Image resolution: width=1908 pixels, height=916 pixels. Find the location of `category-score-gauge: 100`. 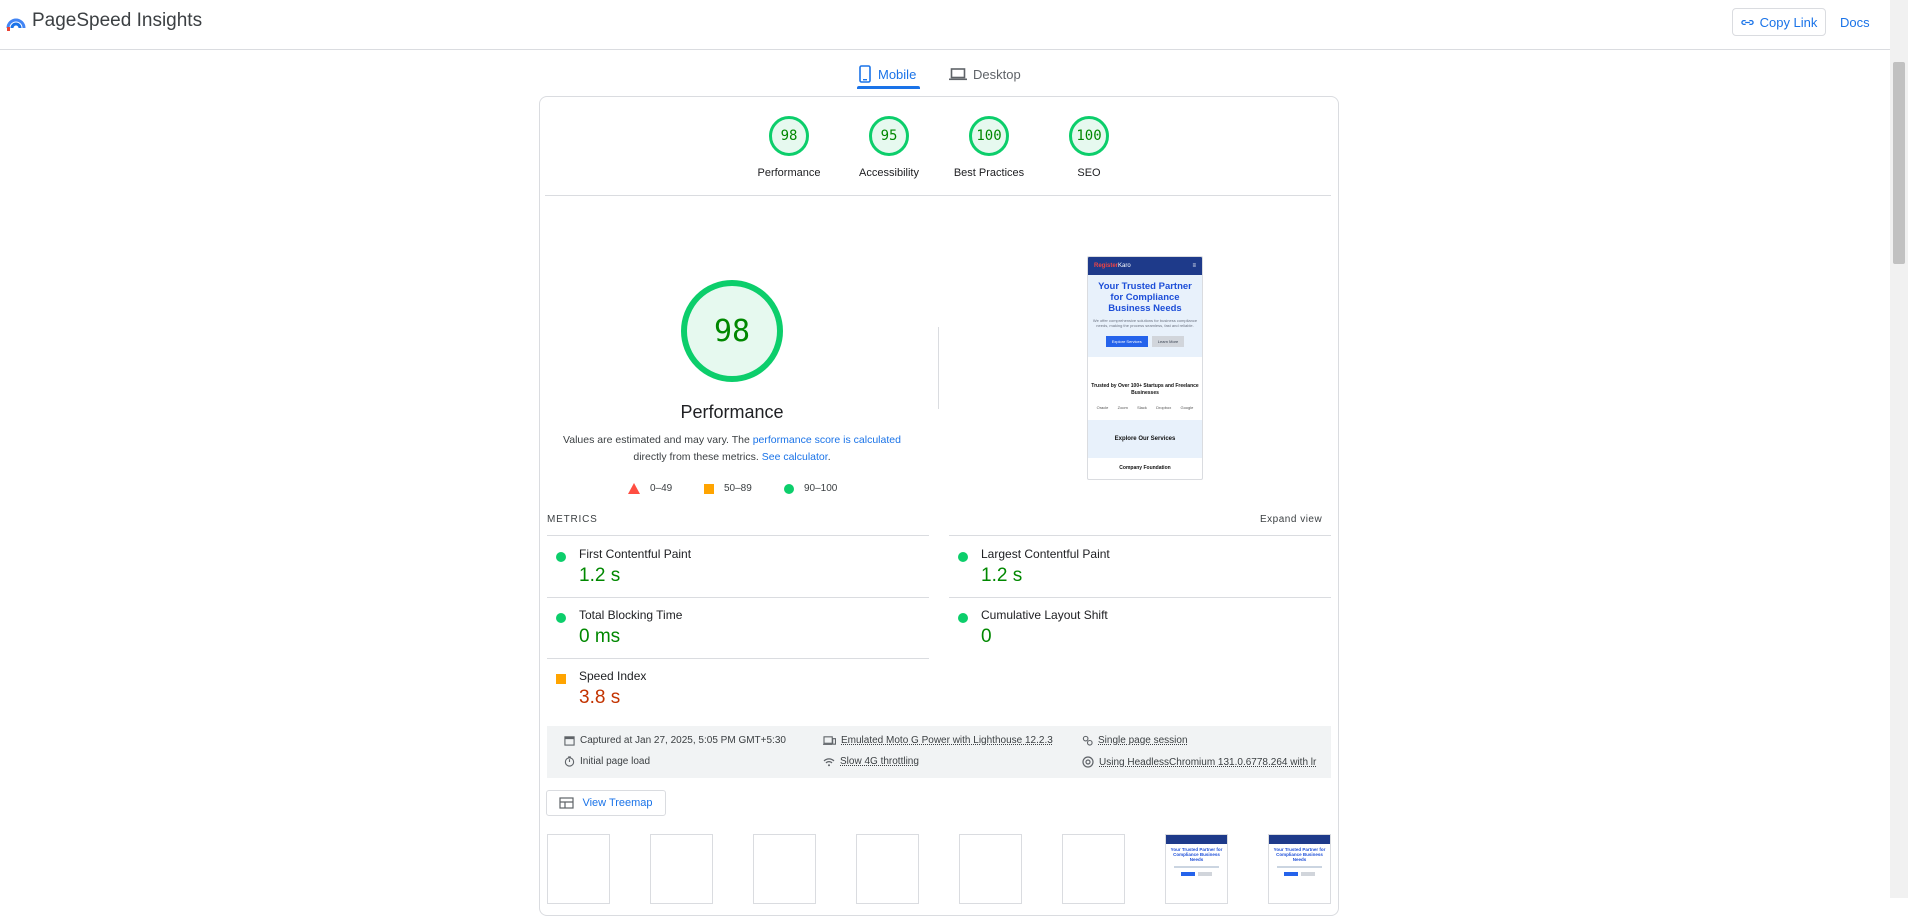

category-score-gauge: 100 is located at coordinates (1089, 136).